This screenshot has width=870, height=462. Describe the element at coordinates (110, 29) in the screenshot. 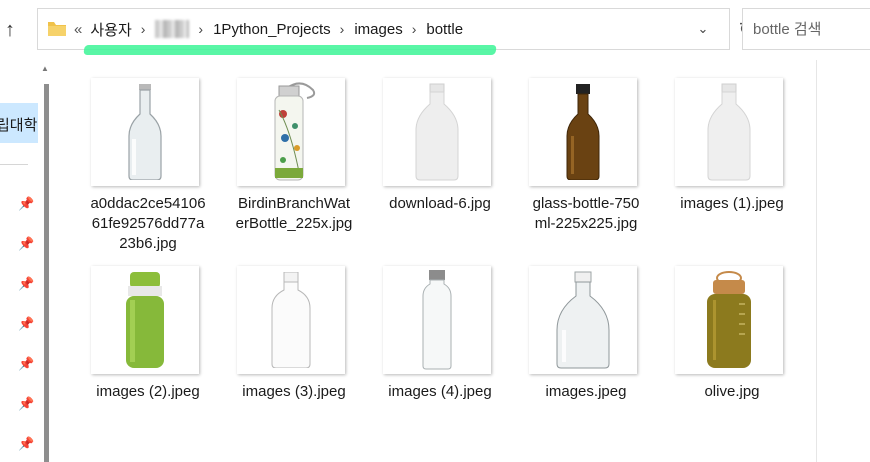

I see `breadcrumb-item-users: 사용자` at that location.